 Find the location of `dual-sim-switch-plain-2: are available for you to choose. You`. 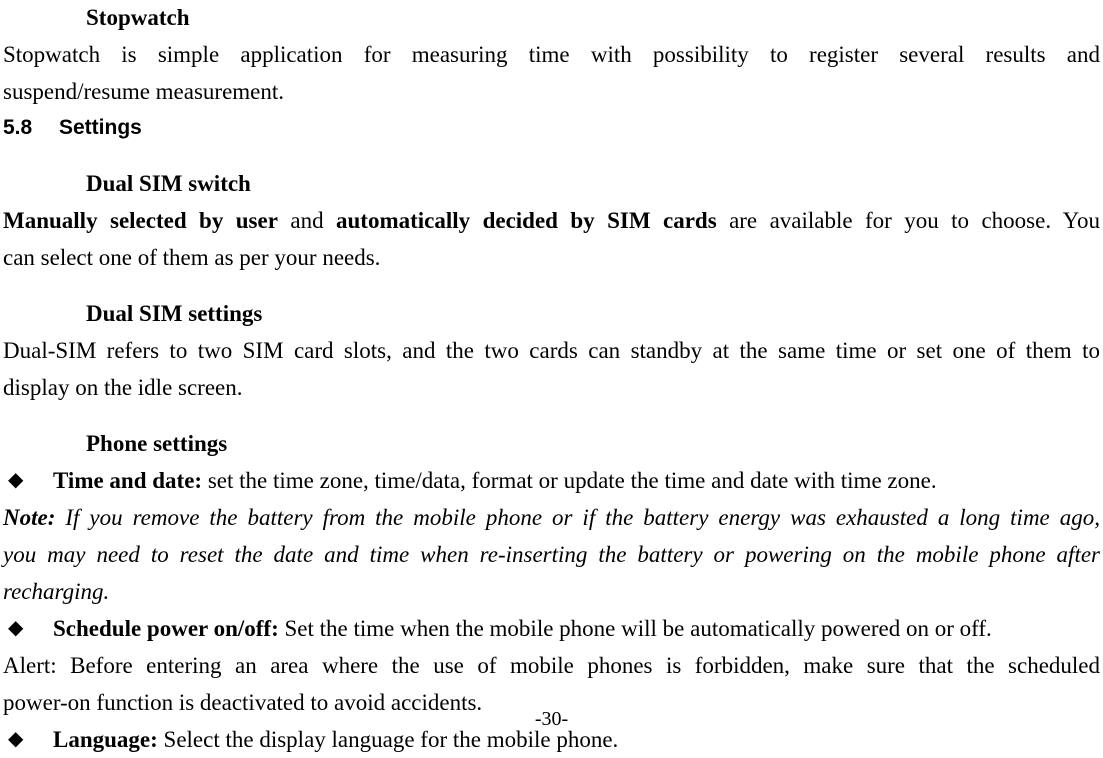

dual-sim-switch-plain-2: are available for you to choose. You is located at coordinates (908, 220).